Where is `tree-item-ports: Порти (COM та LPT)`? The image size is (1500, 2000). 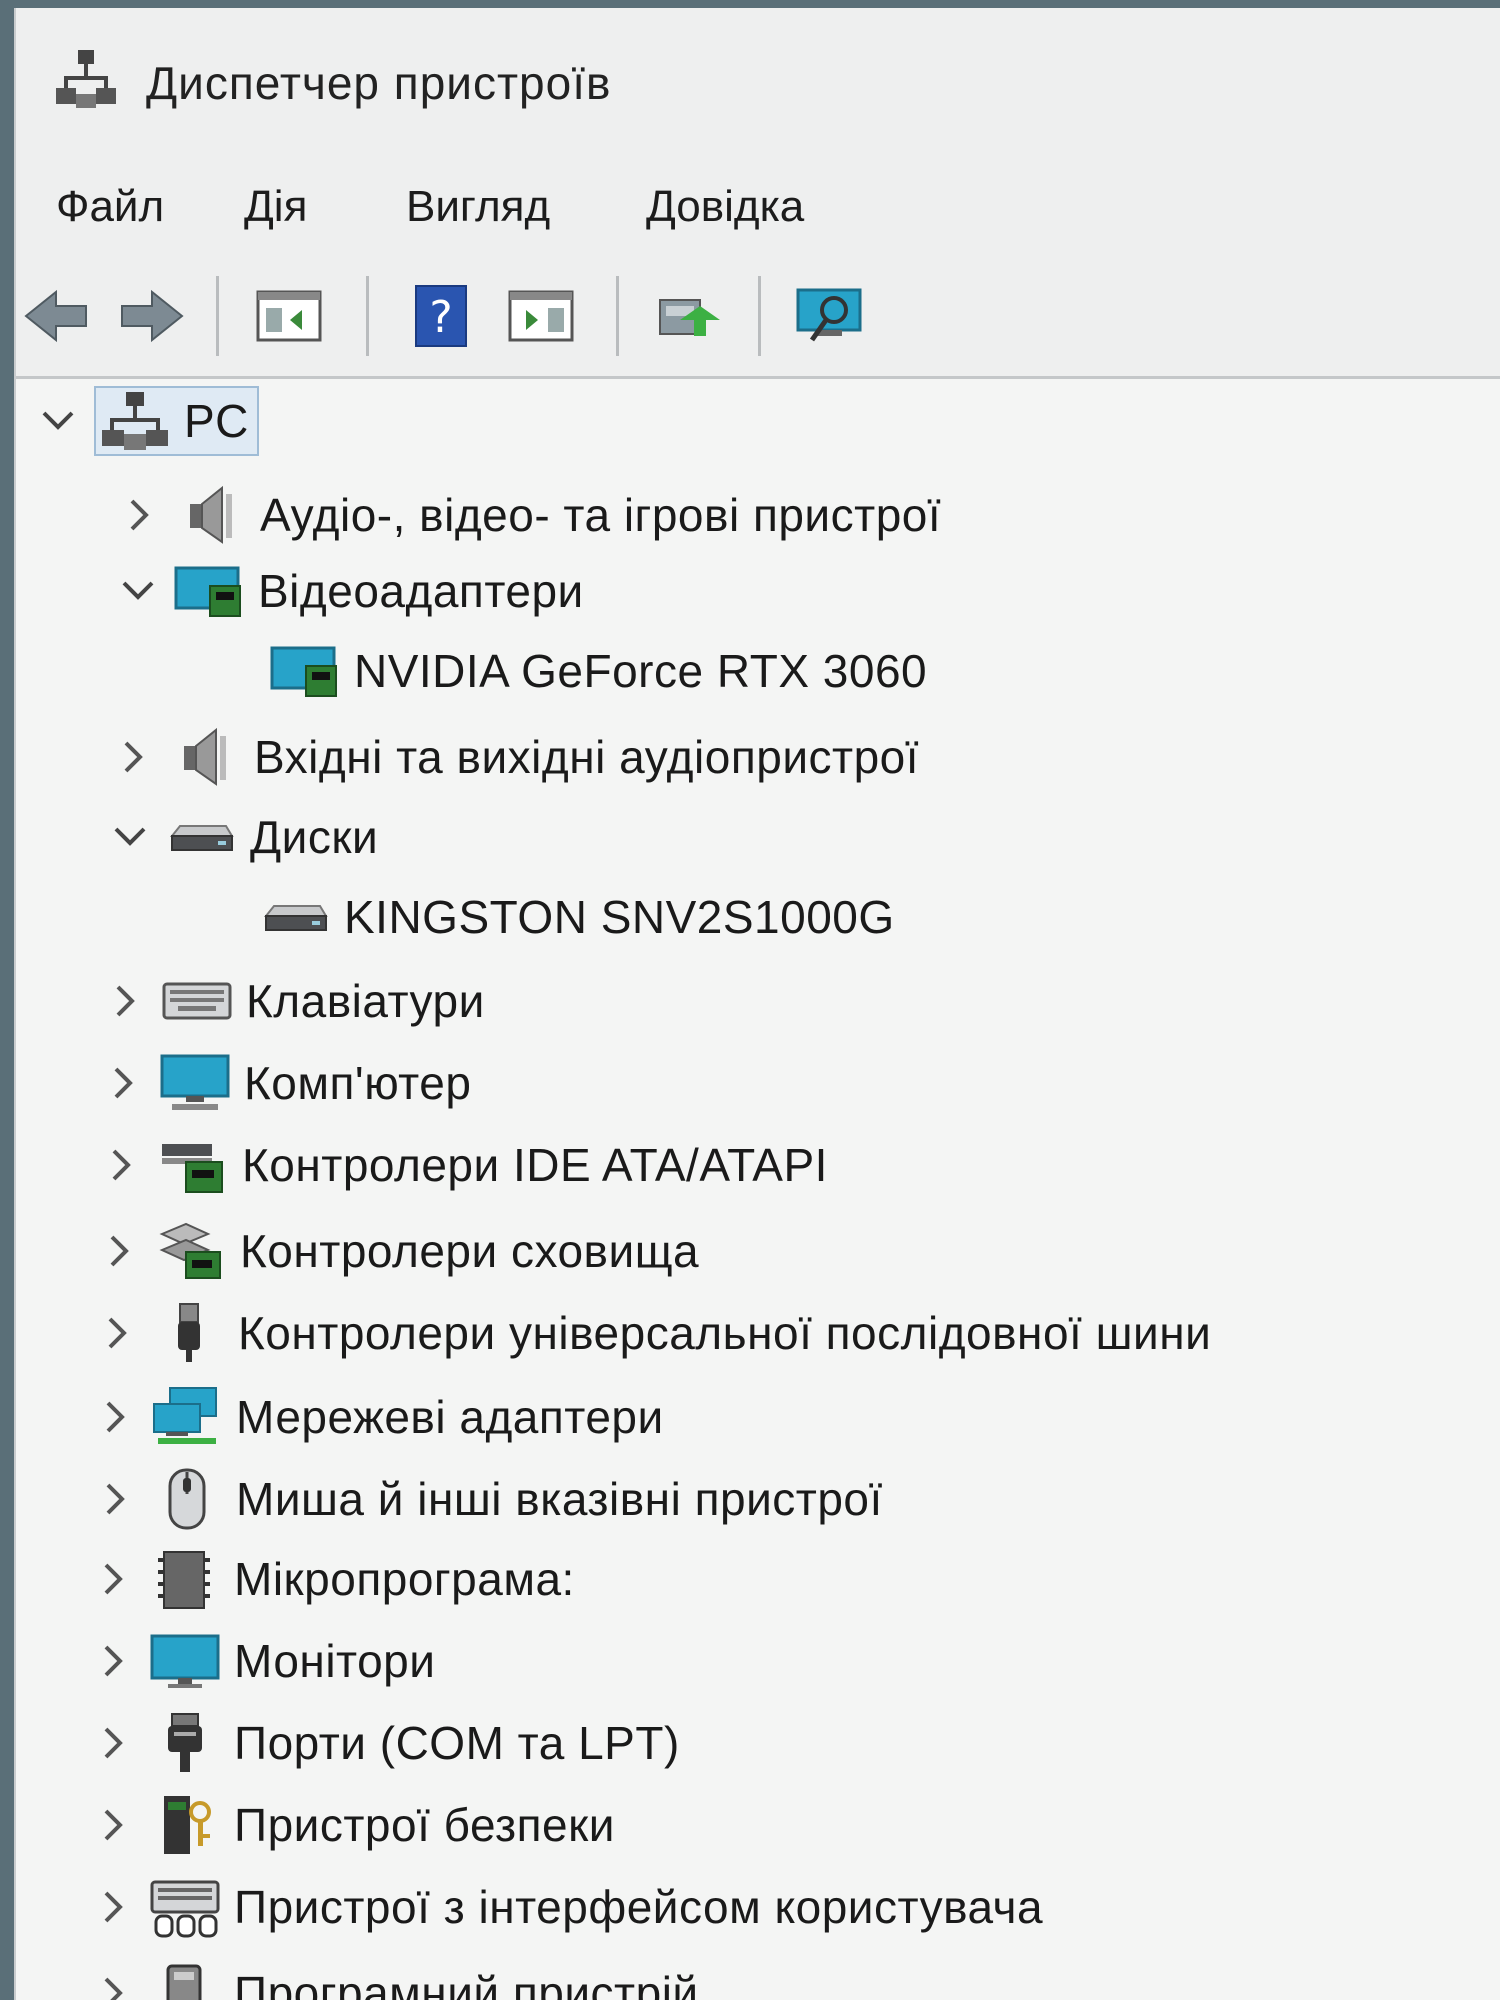
tree-item-ports: Порти (COM та LPT) is located at coordinates (386, 1743).